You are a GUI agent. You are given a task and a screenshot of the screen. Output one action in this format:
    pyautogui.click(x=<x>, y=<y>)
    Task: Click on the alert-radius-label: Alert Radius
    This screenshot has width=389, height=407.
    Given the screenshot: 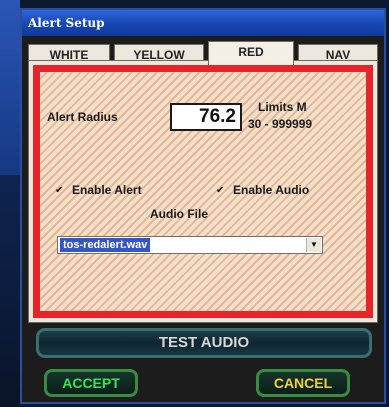 What is the action you would take?
    pyautogui.click(x=82, y=117)
    